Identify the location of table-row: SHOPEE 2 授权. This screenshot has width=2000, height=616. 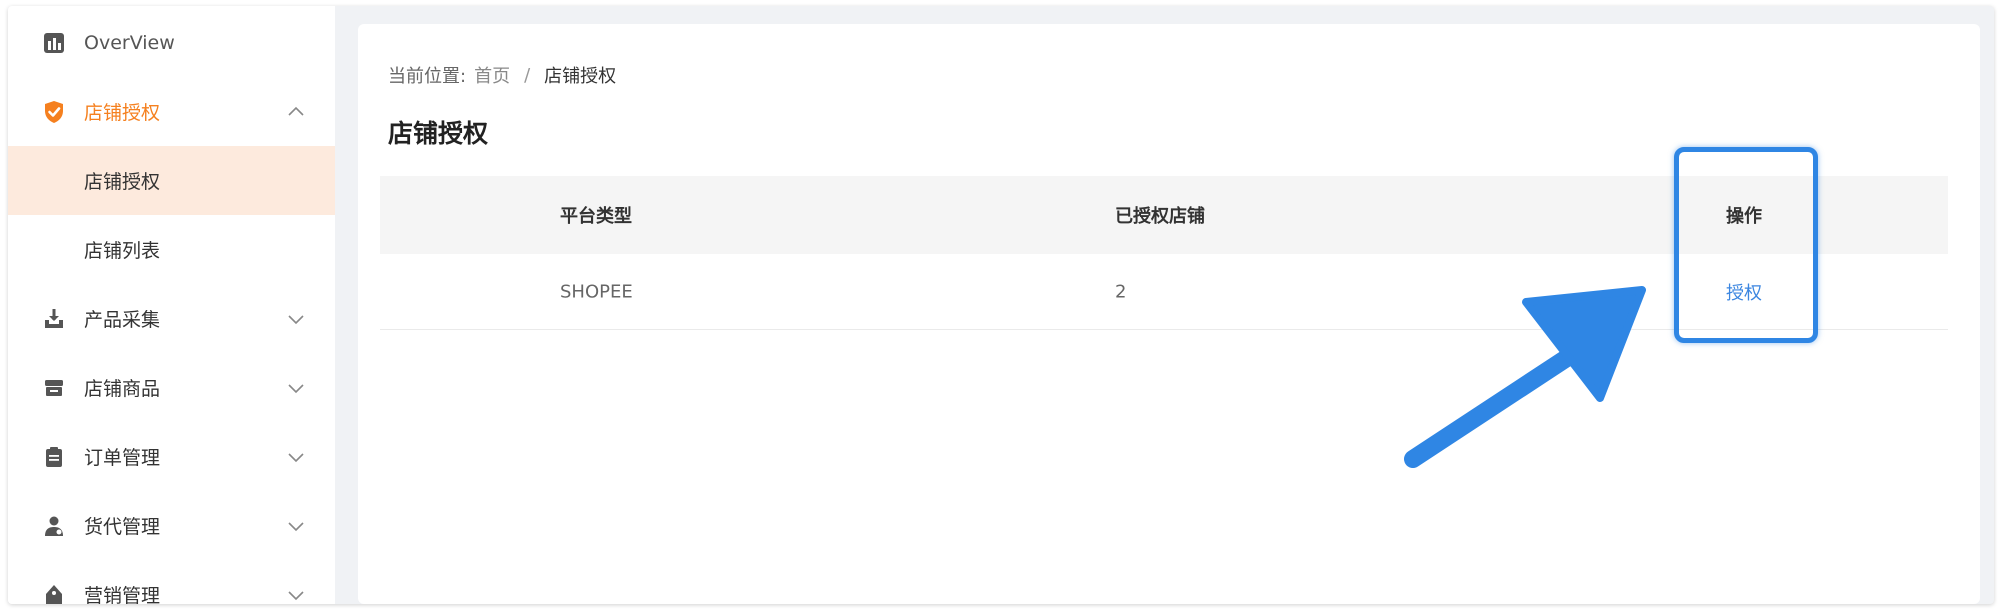
(1164, 292).